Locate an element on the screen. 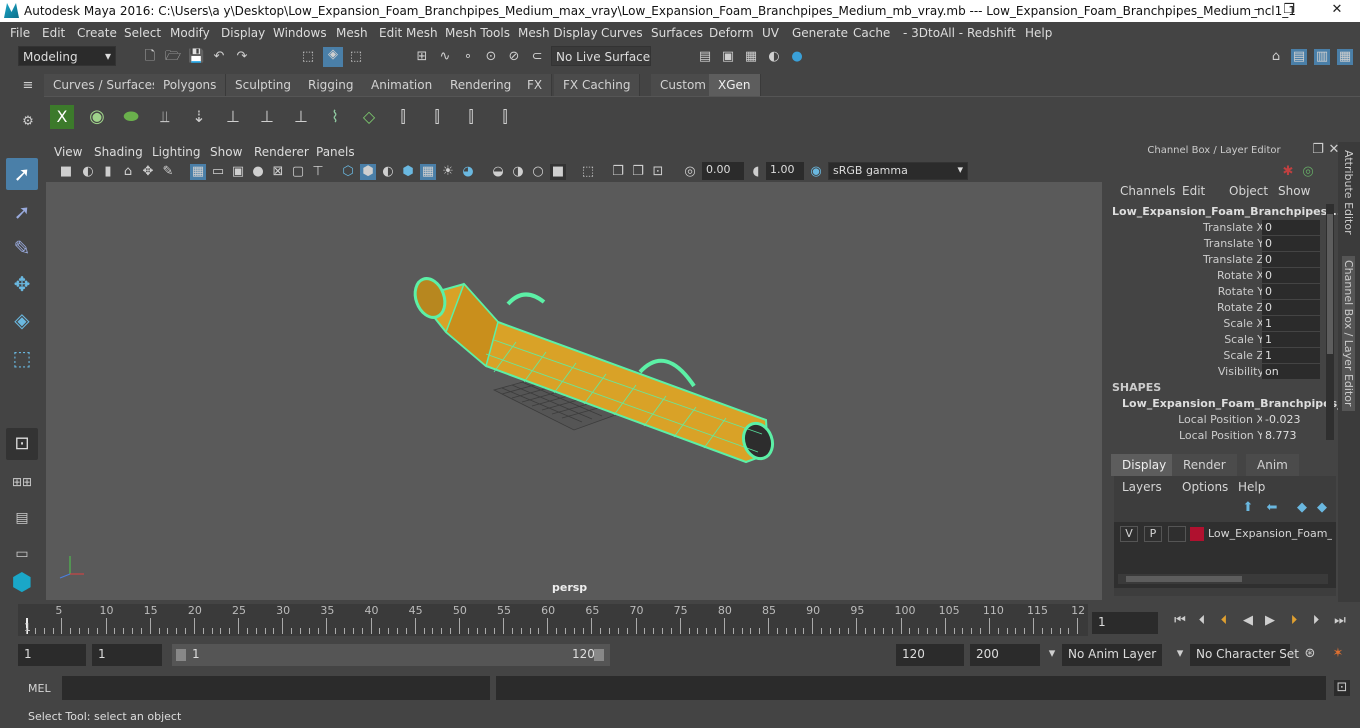  grid-toggle-icon: ▦ is located at coordinates (198, 172).